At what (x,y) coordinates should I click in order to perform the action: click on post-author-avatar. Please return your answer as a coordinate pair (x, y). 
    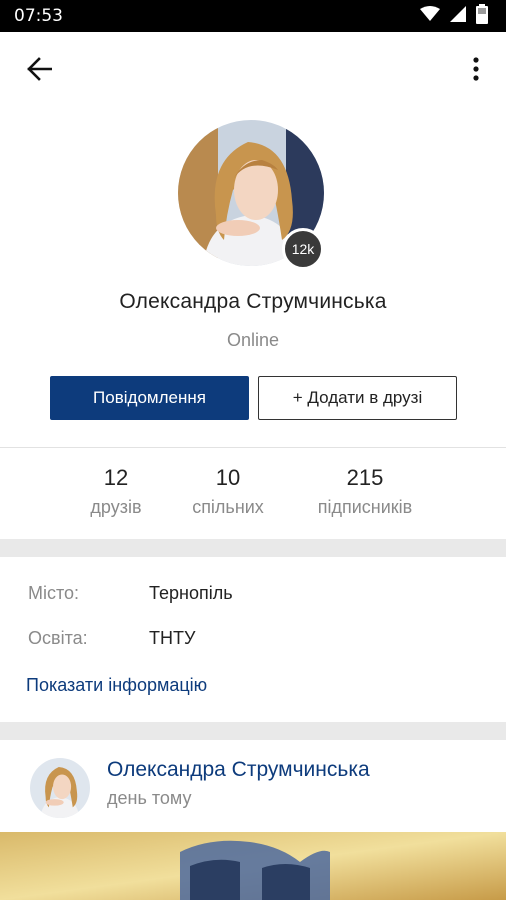
    Looking at the image, I should click on (60, 788).